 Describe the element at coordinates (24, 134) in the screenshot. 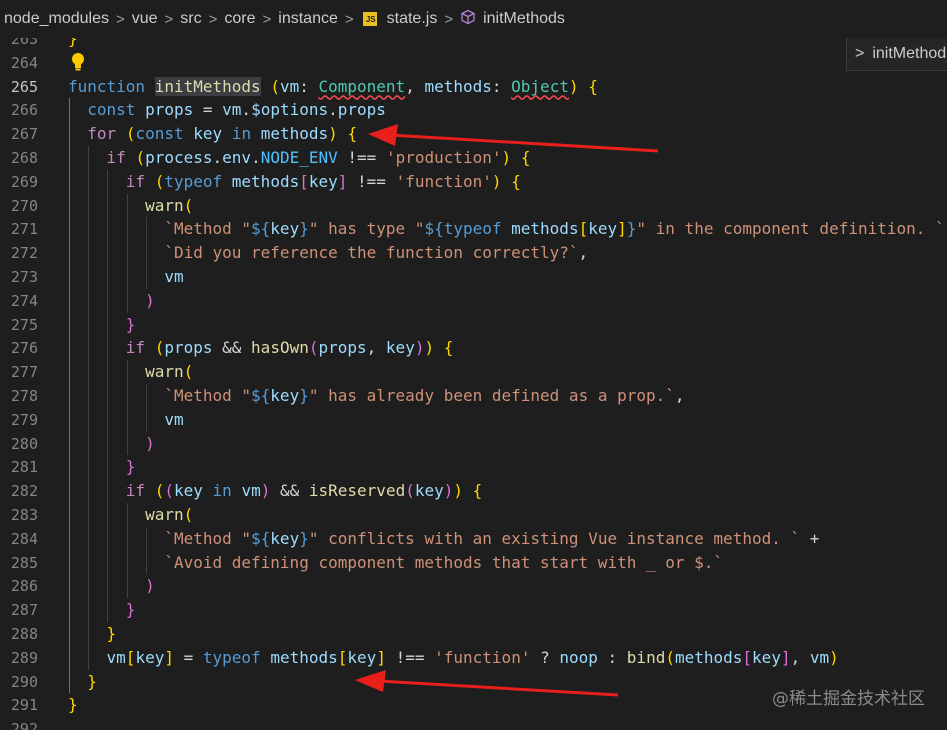

I see `line-number: 267` at that location.